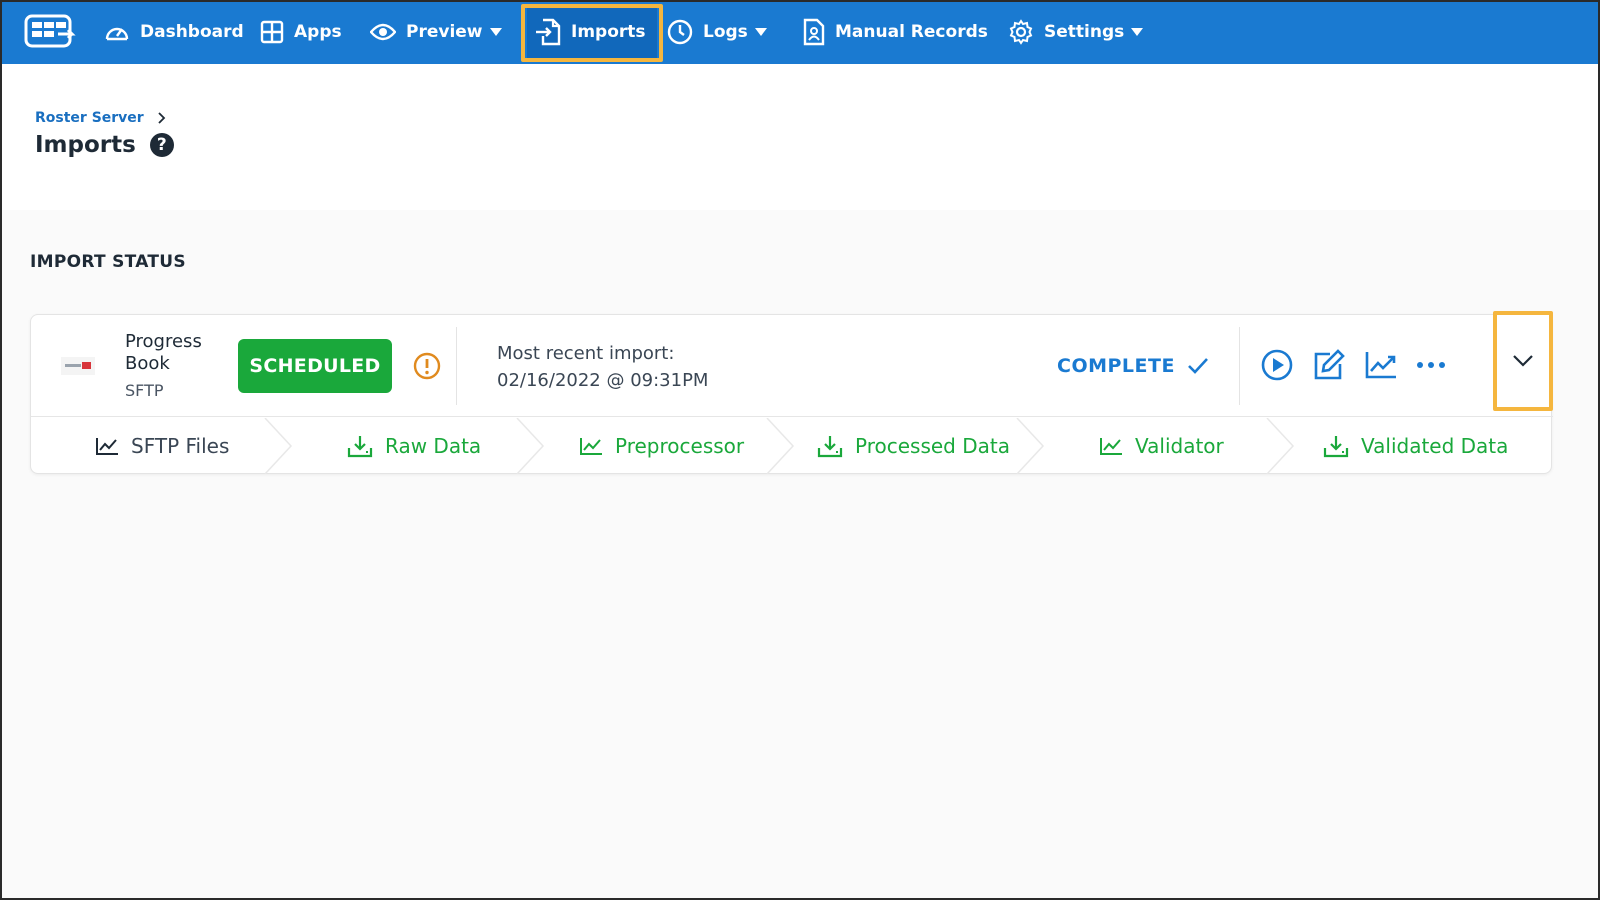 Image resolution: width=1600 pixels, height=900 pixels. What do you see at coordinates (608, 32) in the screenshot?
I see `nav-imports-label: Imports` at bounding box center [608, 32].